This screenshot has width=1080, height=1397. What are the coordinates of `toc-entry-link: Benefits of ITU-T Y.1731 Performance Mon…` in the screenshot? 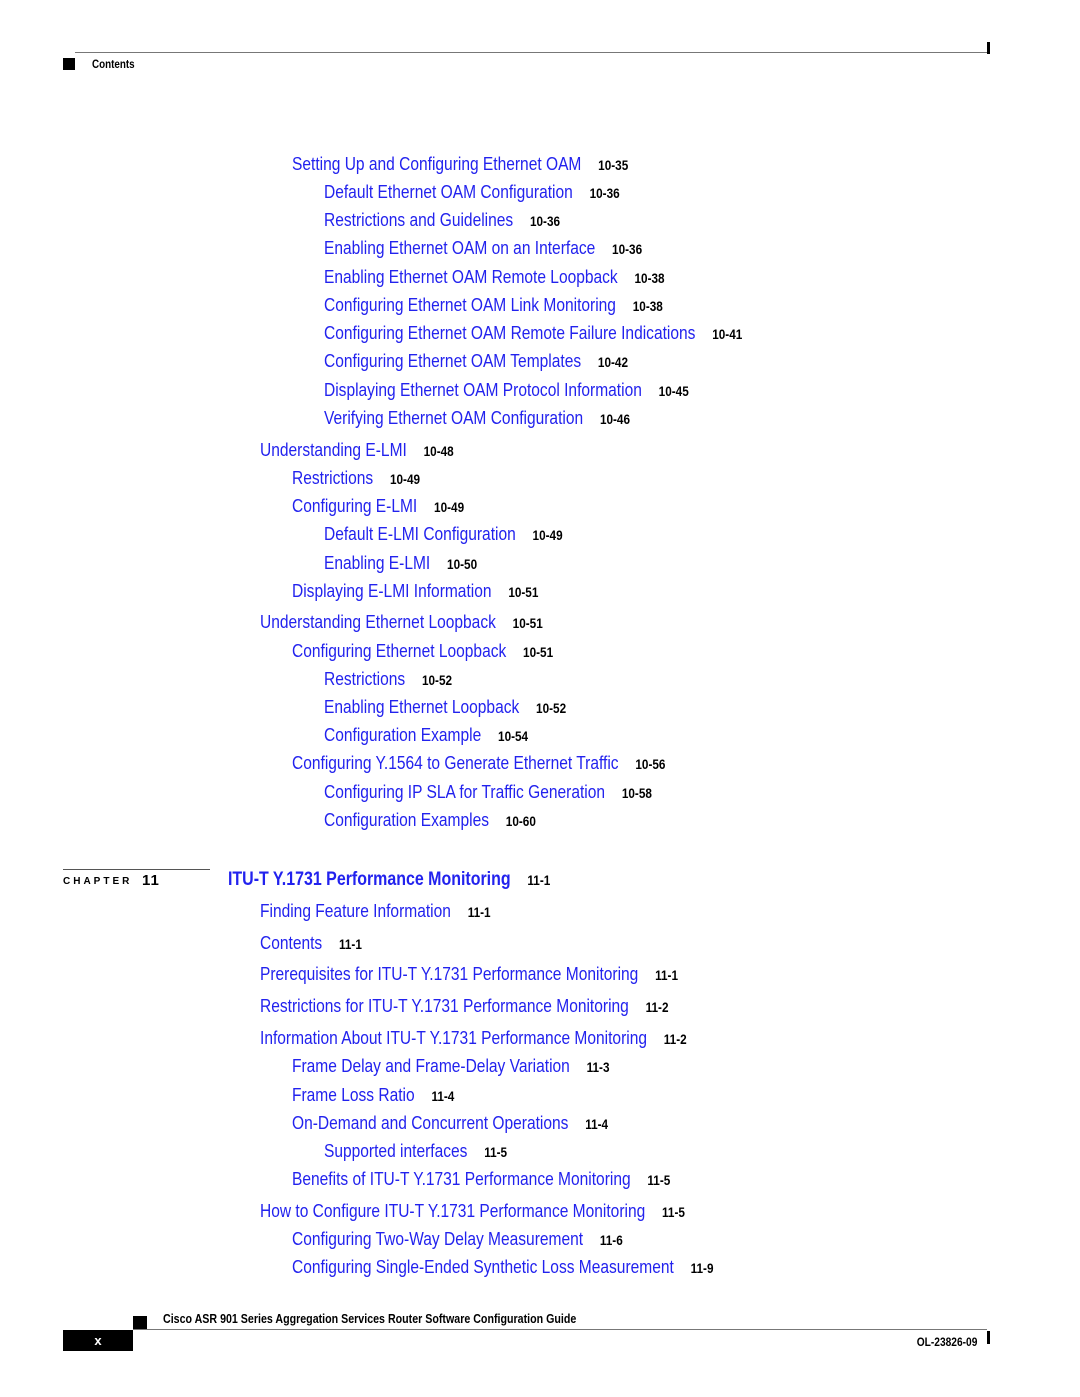 It's located at (461, 1178).